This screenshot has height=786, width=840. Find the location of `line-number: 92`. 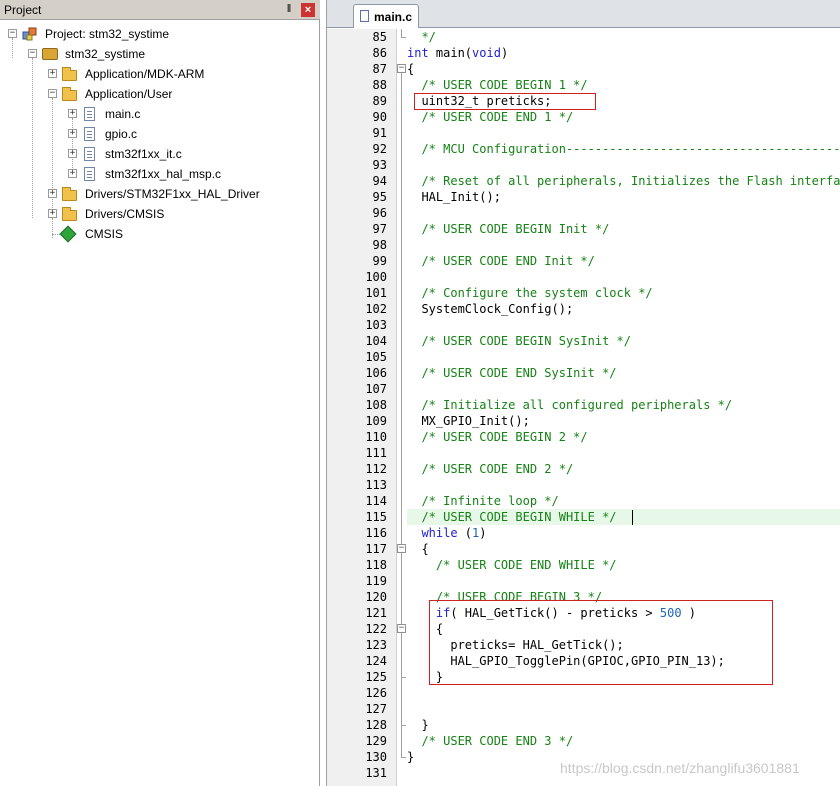

line-number: 92 is located at coordinates (379, 149).